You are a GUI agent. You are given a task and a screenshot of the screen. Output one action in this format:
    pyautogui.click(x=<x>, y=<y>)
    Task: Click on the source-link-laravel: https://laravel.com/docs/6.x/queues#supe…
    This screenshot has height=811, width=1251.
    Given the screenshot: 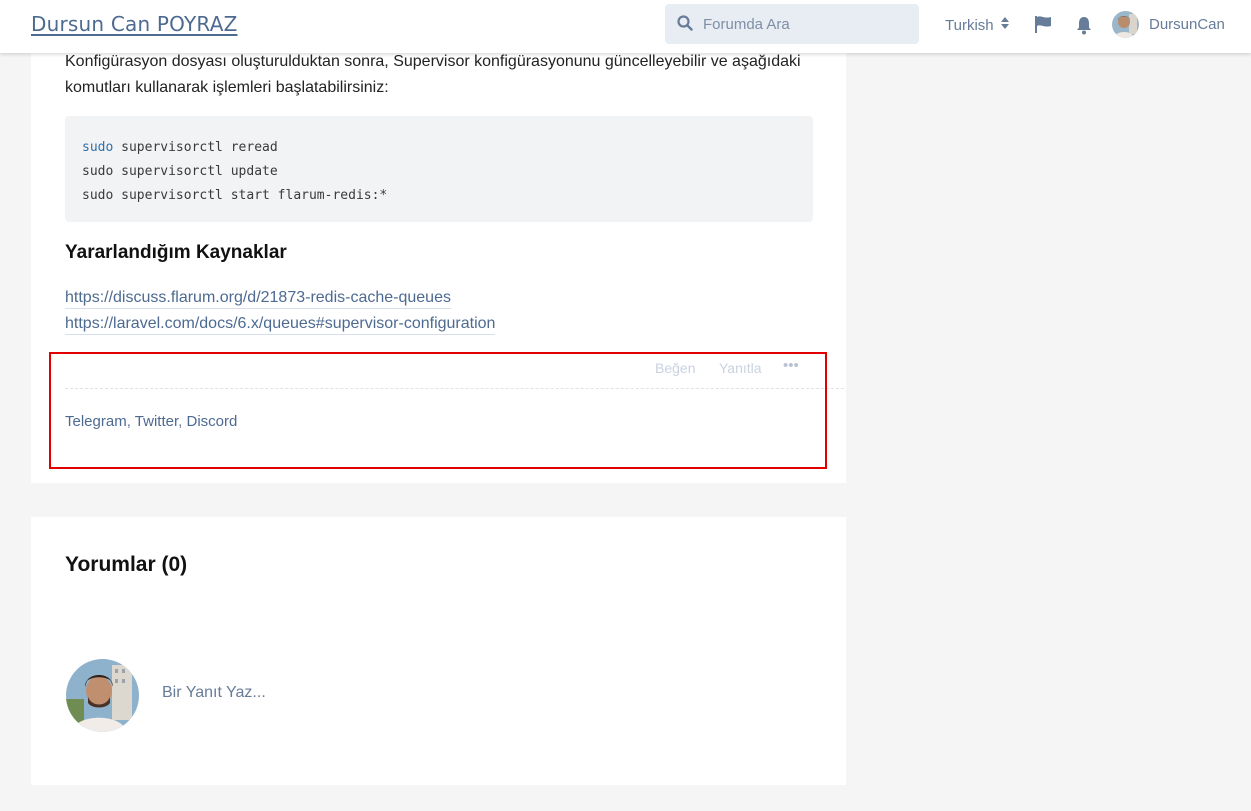 What is the action you would take?
    pyautogui.click(x=280, y=324)
    